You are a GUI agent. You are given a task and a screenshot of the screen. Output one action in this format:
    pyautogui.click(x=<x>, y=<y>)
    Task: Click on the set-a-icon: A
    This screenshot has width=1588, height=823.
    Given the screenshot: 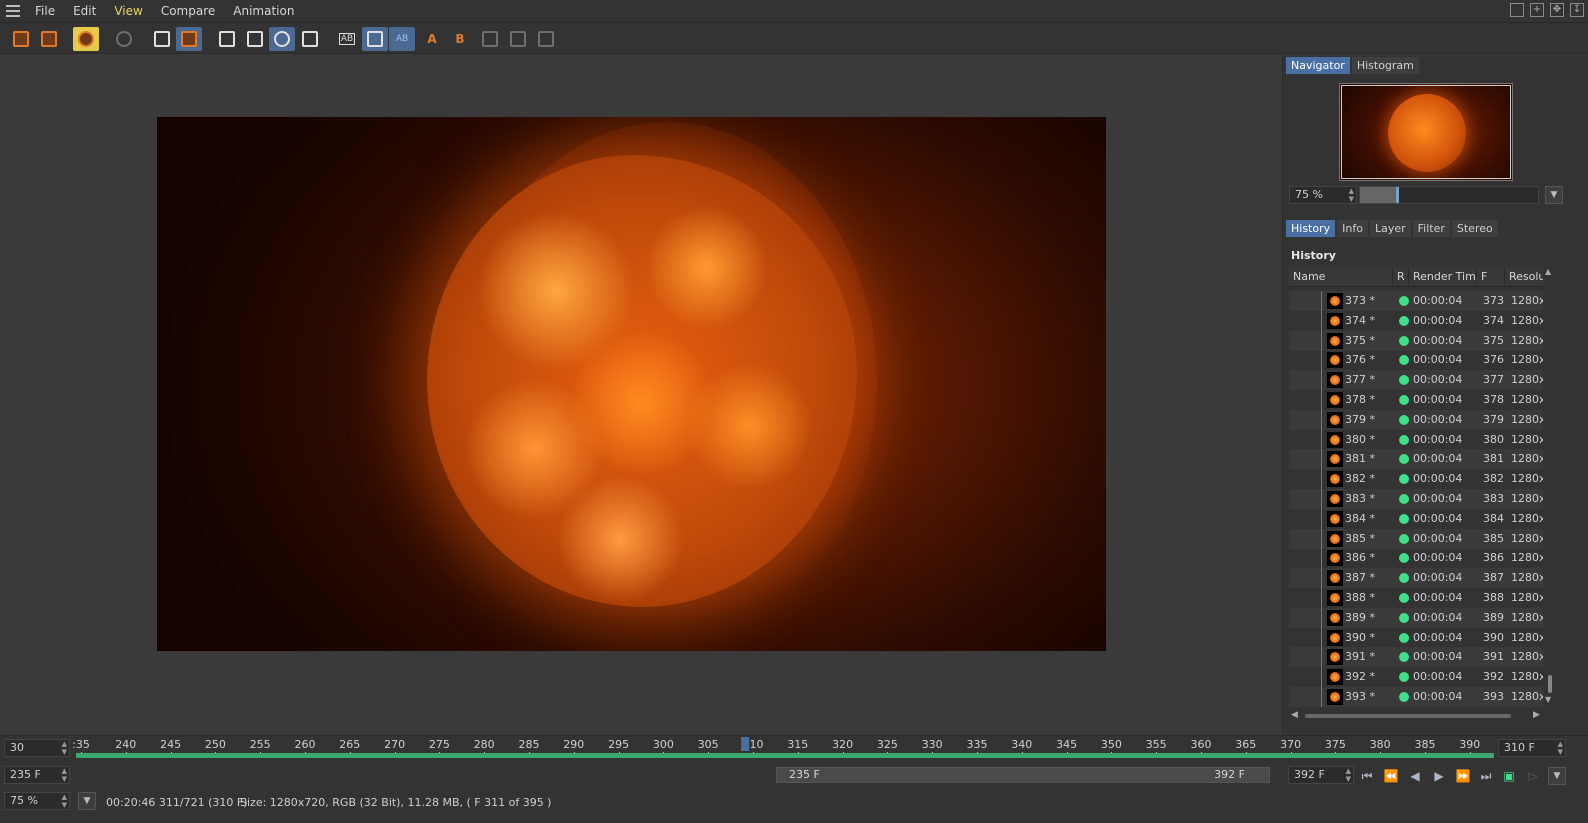 What is the action you would take?
    pyautogui.click(x=432, y=39)
    